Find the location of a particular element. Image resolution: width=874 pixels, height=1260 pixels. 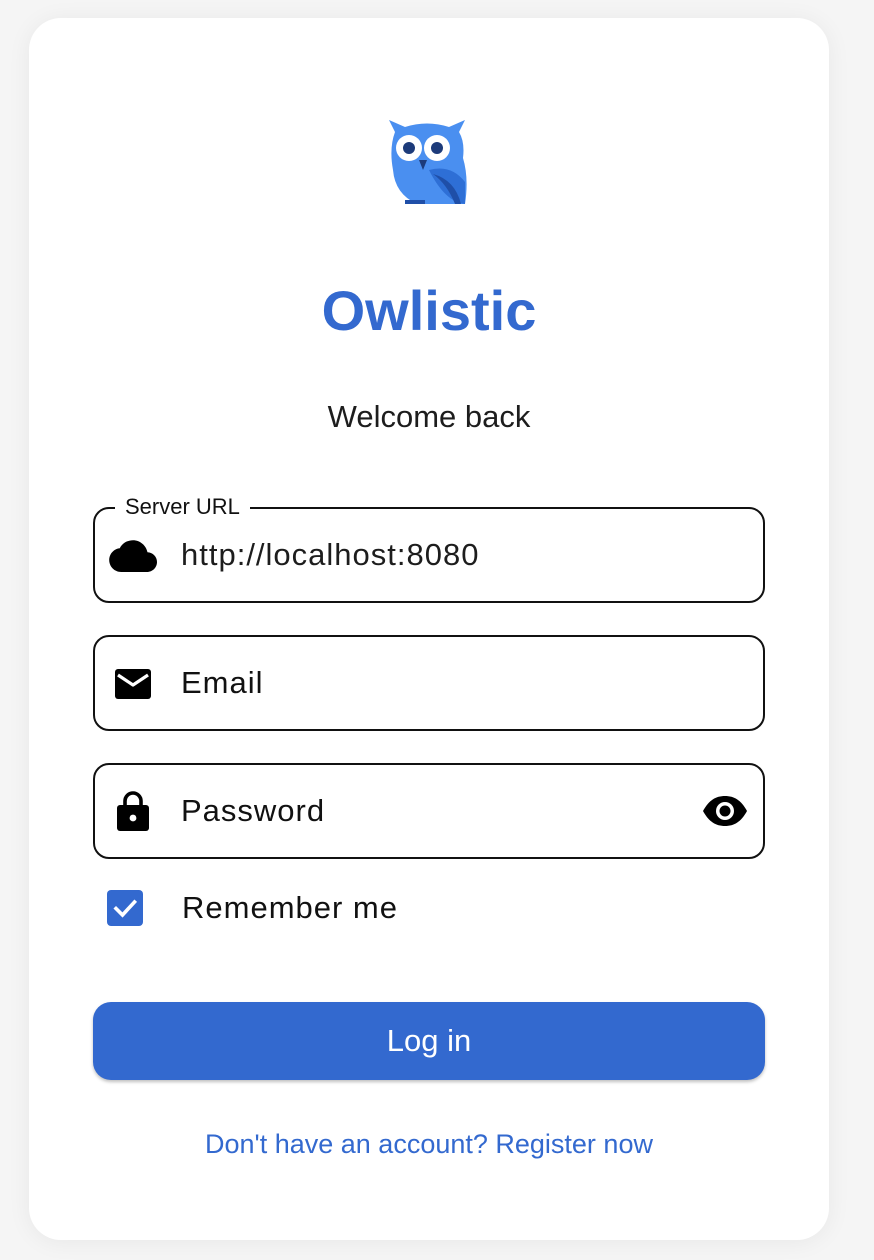

checkmark-icon is located at coordinates (125, 908).